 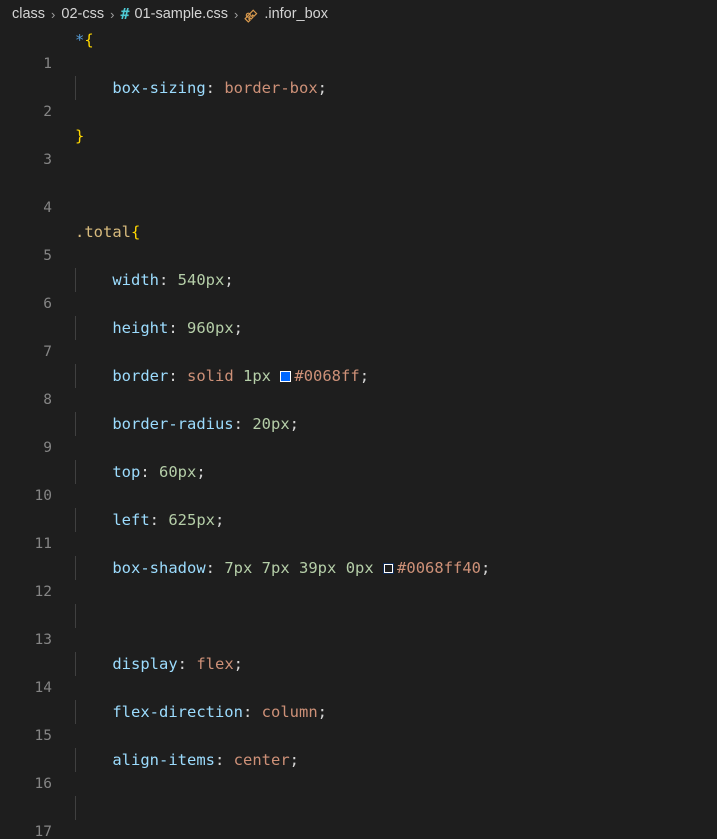 What do you see at coordinates (358, 626) in the screenshot?
I see `code-line: 13` at bounding box center [358, 626].